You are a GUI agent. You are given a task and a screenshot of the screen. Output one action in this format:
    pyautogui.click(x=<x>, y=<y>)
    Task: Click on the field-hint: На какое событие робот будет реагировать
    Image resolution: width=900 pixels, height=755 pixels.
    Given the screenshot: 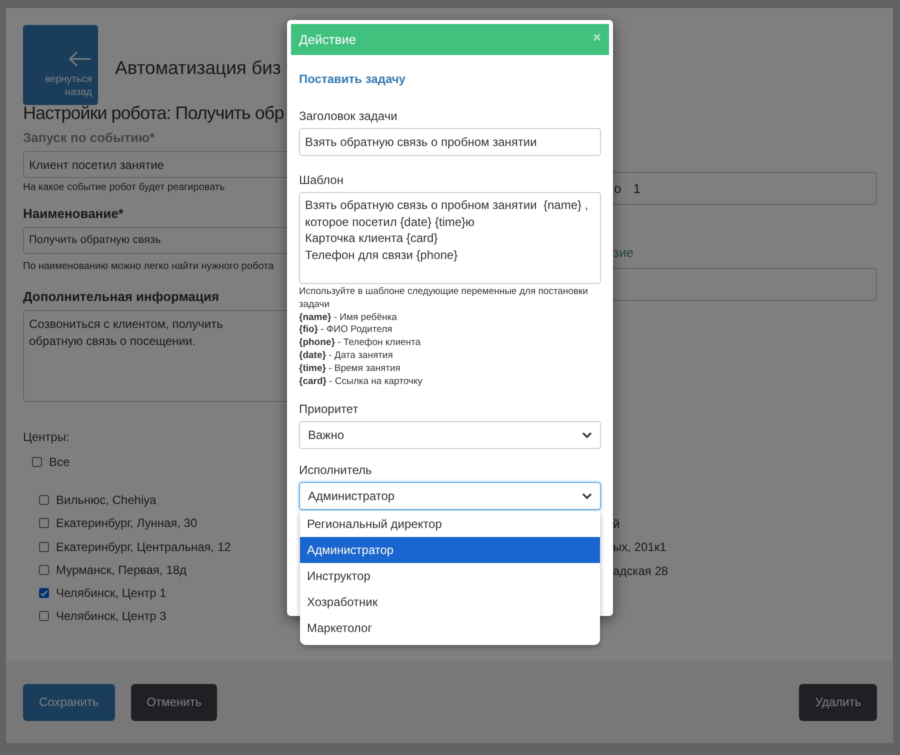 What is the action you would take?
    pyautogui.click(x=124, y=187)
    